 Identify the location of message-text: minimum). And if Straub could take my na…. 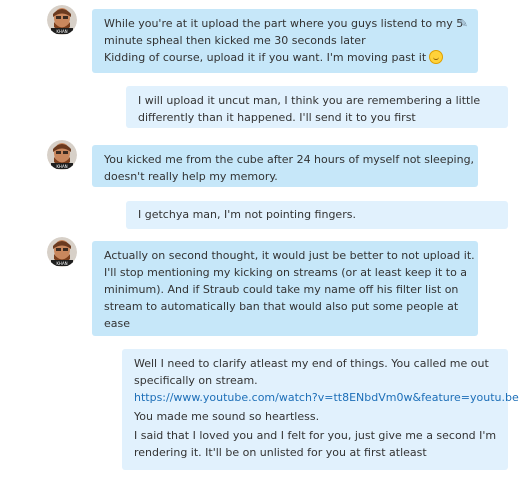
(281, 289).